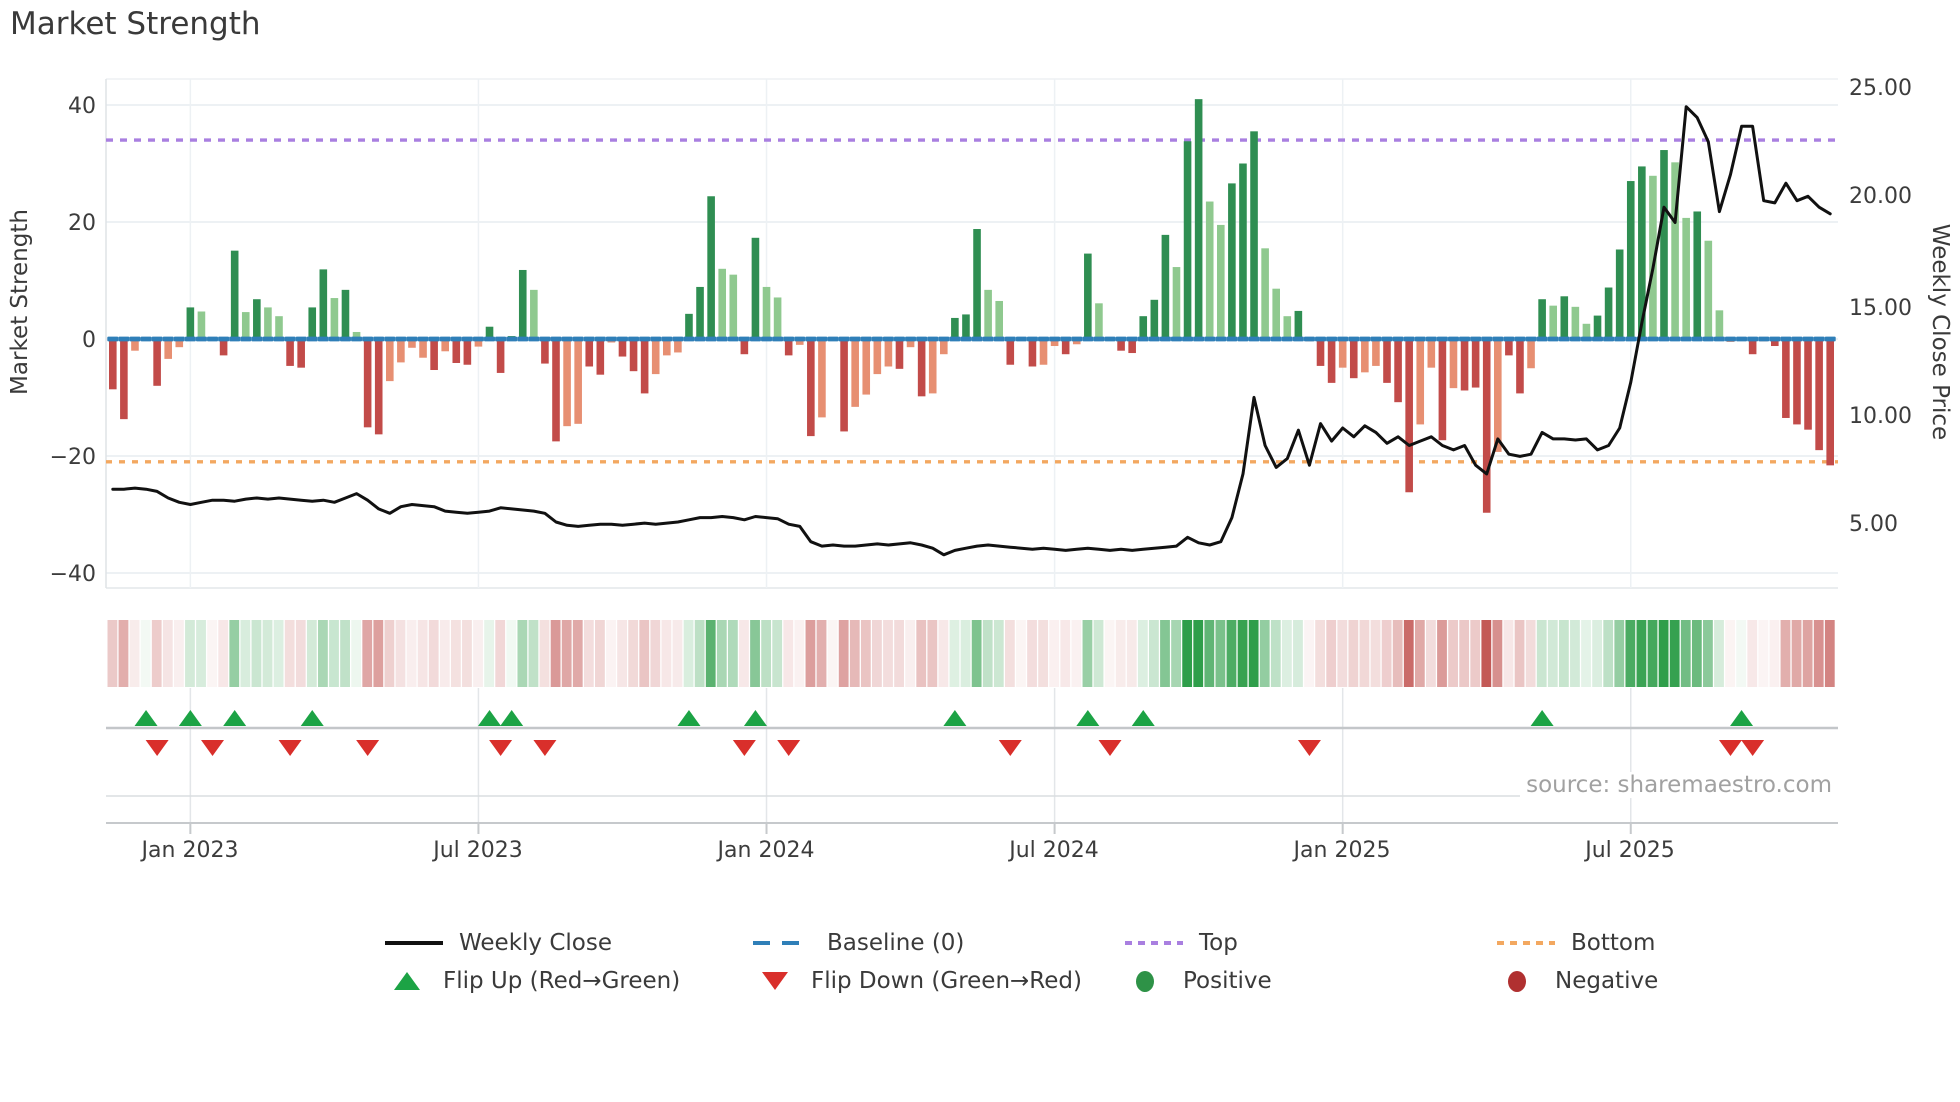  I want to click on legend-label: Weekly Close, so click(535, 943).